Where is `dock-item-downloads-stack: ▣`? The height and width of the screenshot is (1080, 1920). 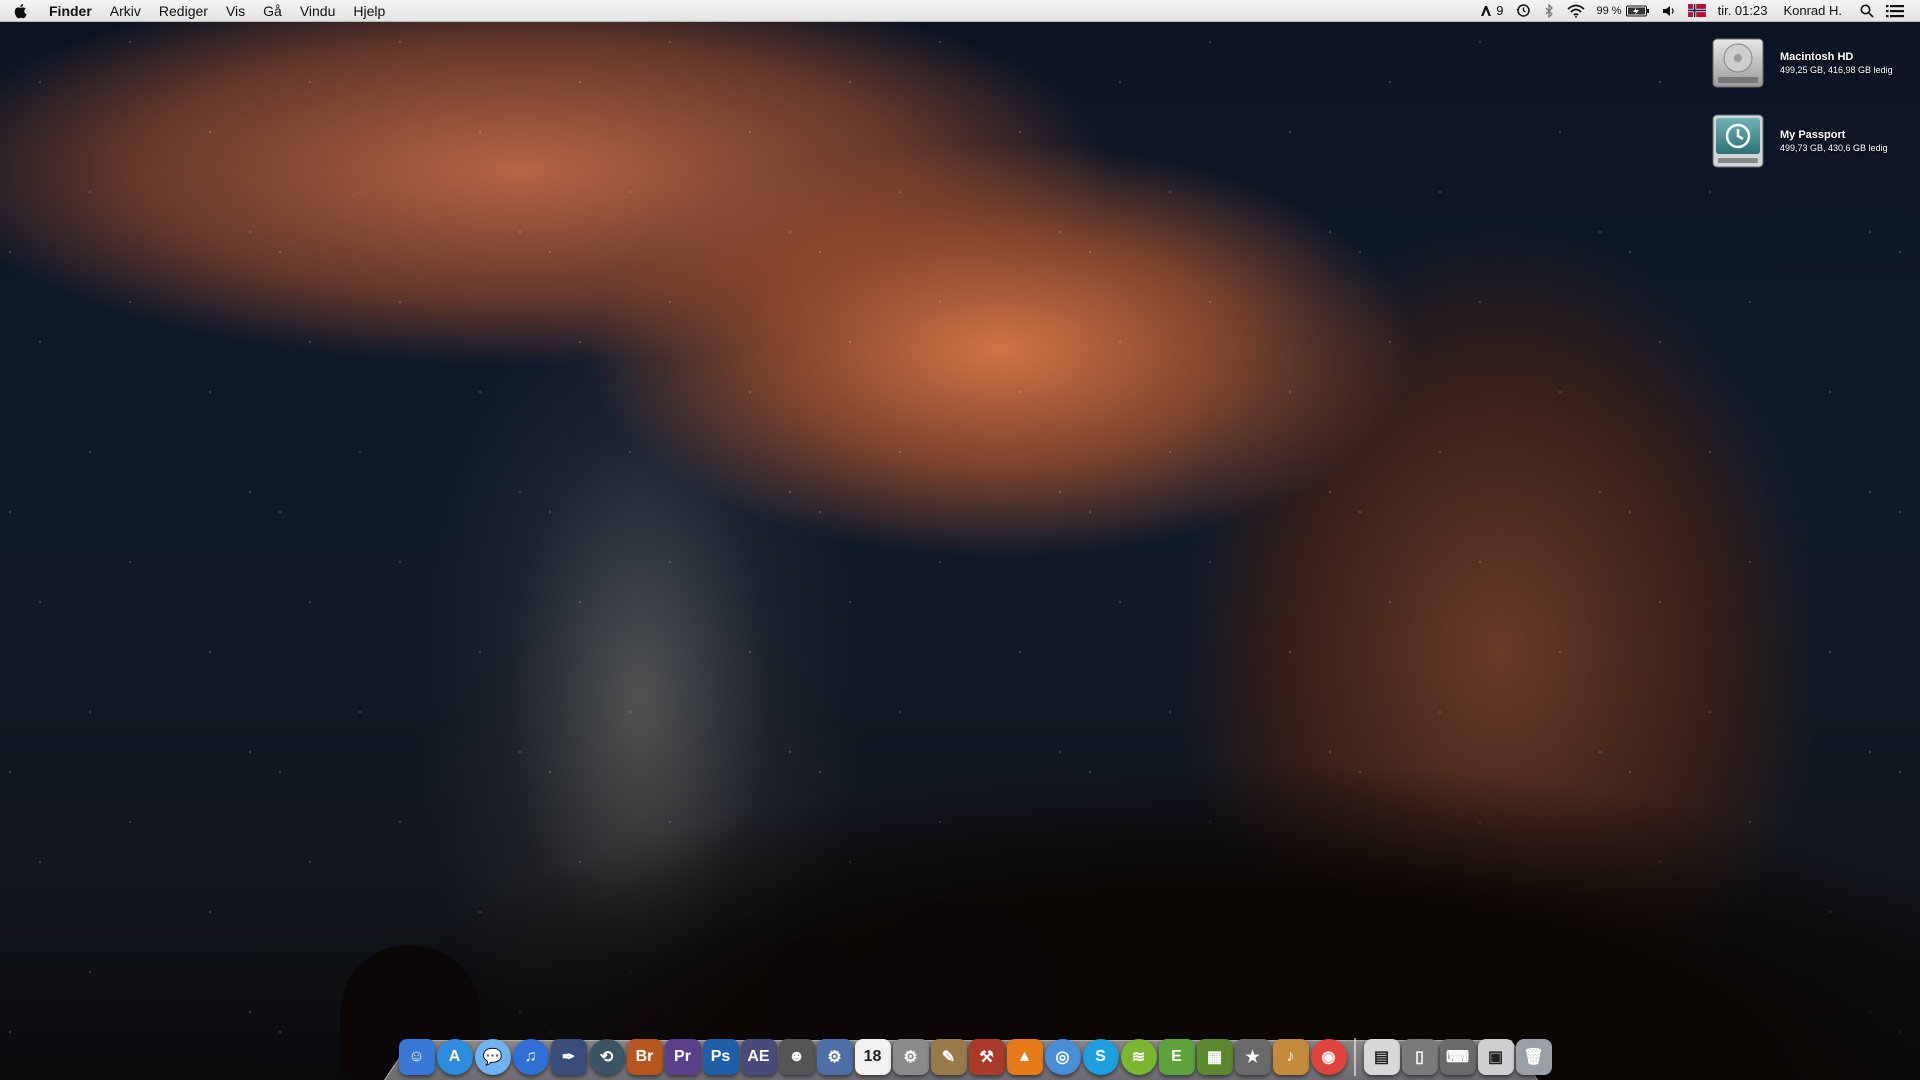 dock-item-downloads-stack: ▣ is located at coordinates (1495, 1057).